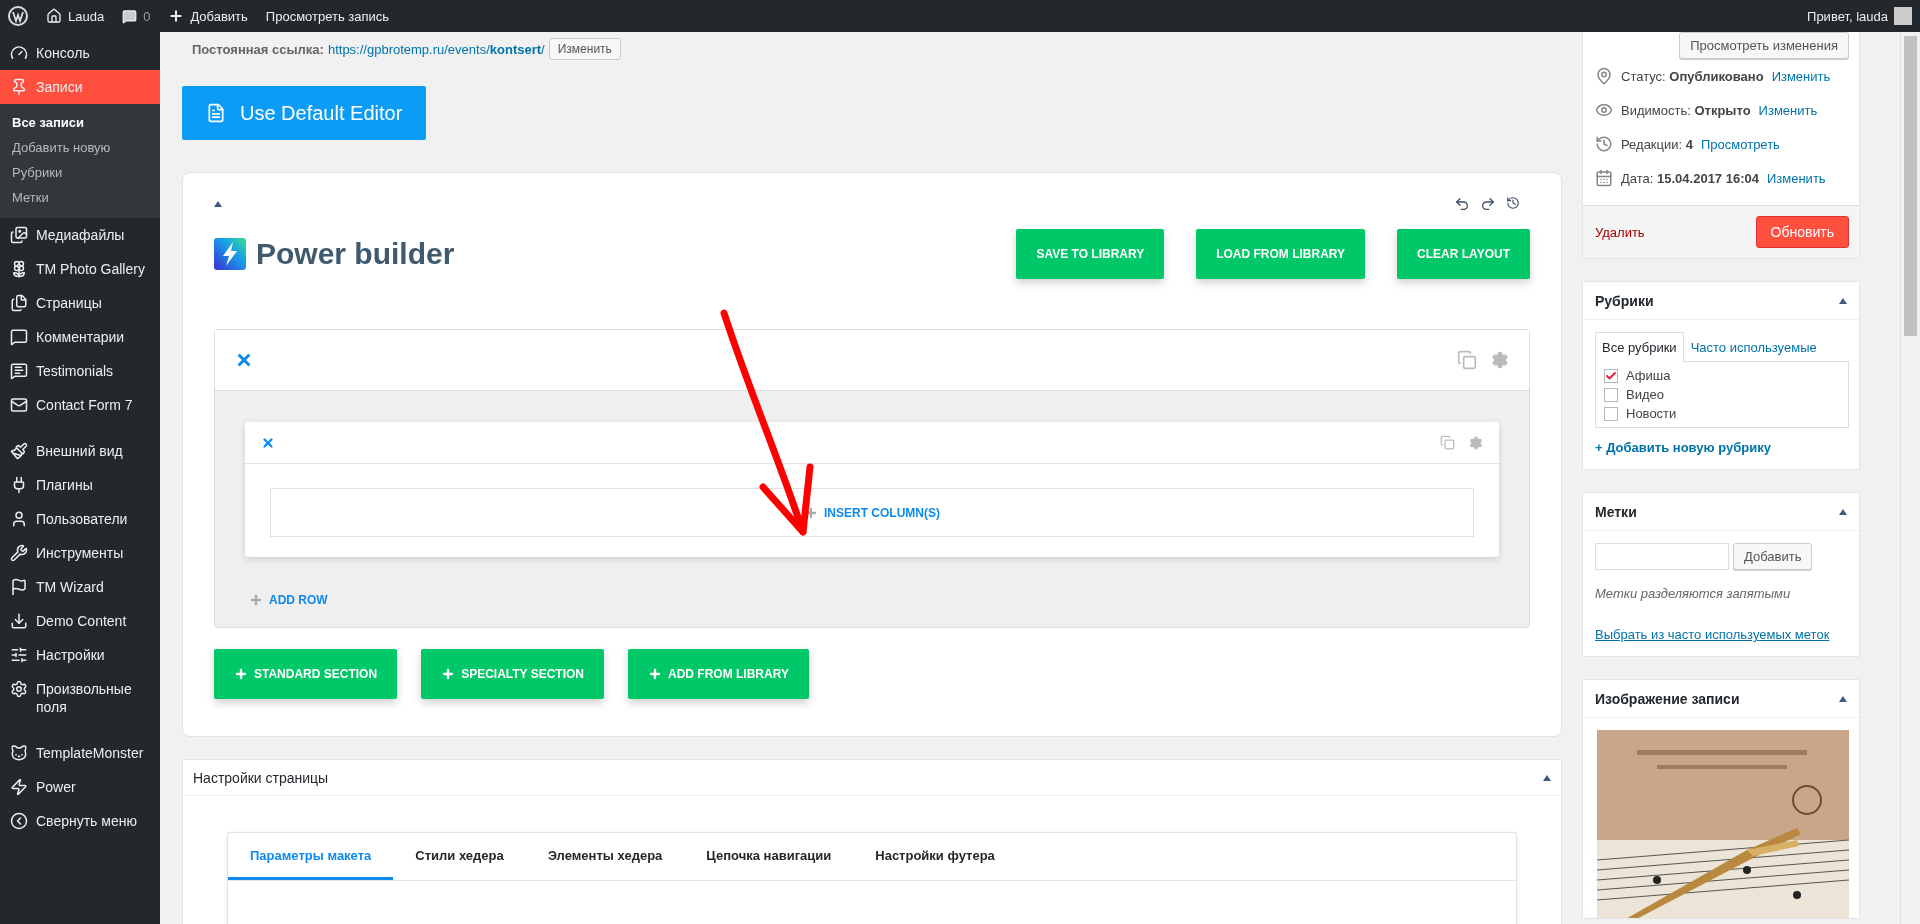  What do you see at coordinates (1604, 76) in the screenshot?
I see `pin-icon` at bounding box center [1604, 76].